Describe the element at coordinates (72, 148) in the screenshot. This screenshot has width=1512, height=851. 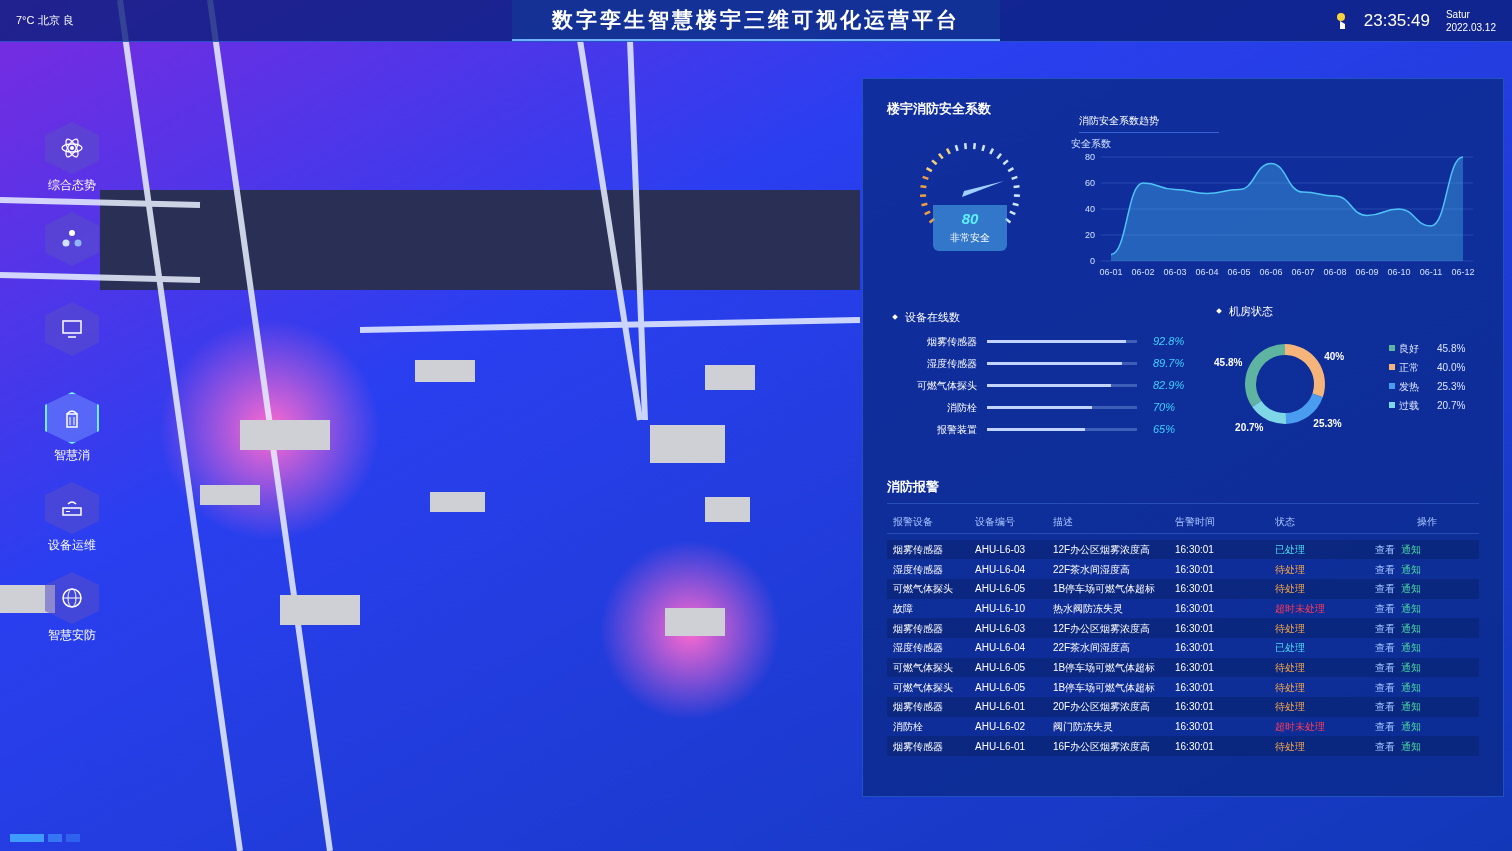
I see `atom-icon` at that location.